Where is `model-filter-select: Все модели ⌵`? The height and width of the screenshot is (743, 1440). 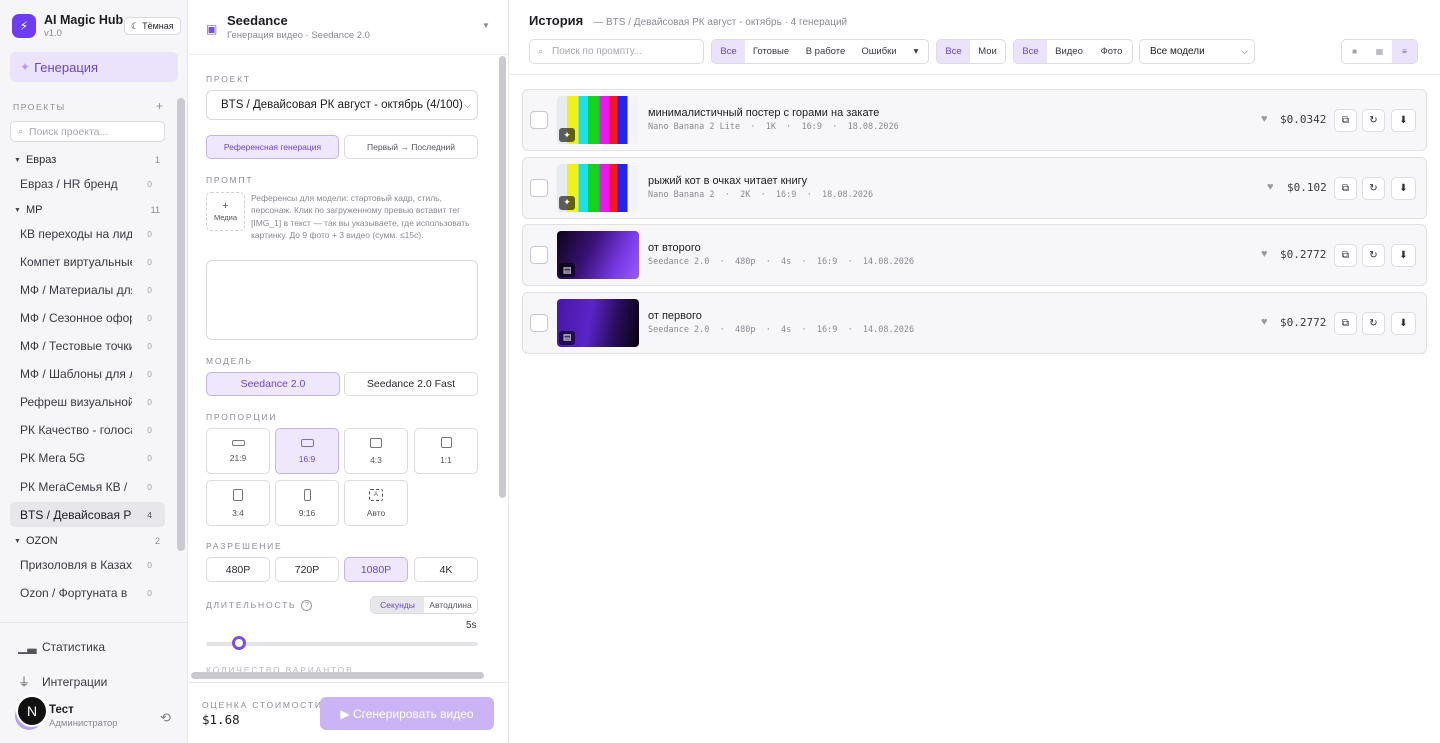 model-filter-select: Все модели ⌵ is located at coordinates (1197, 51).